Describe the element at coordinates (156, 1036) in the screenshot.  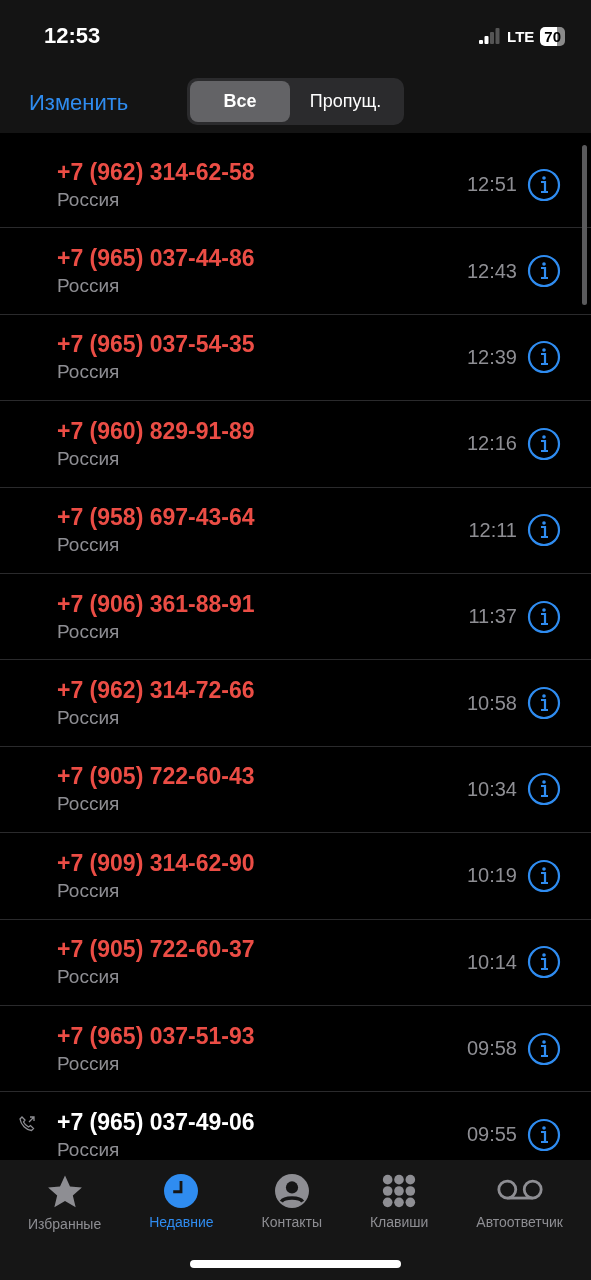
I see `phone-number: +7 (965) 037-51-93` at that location.